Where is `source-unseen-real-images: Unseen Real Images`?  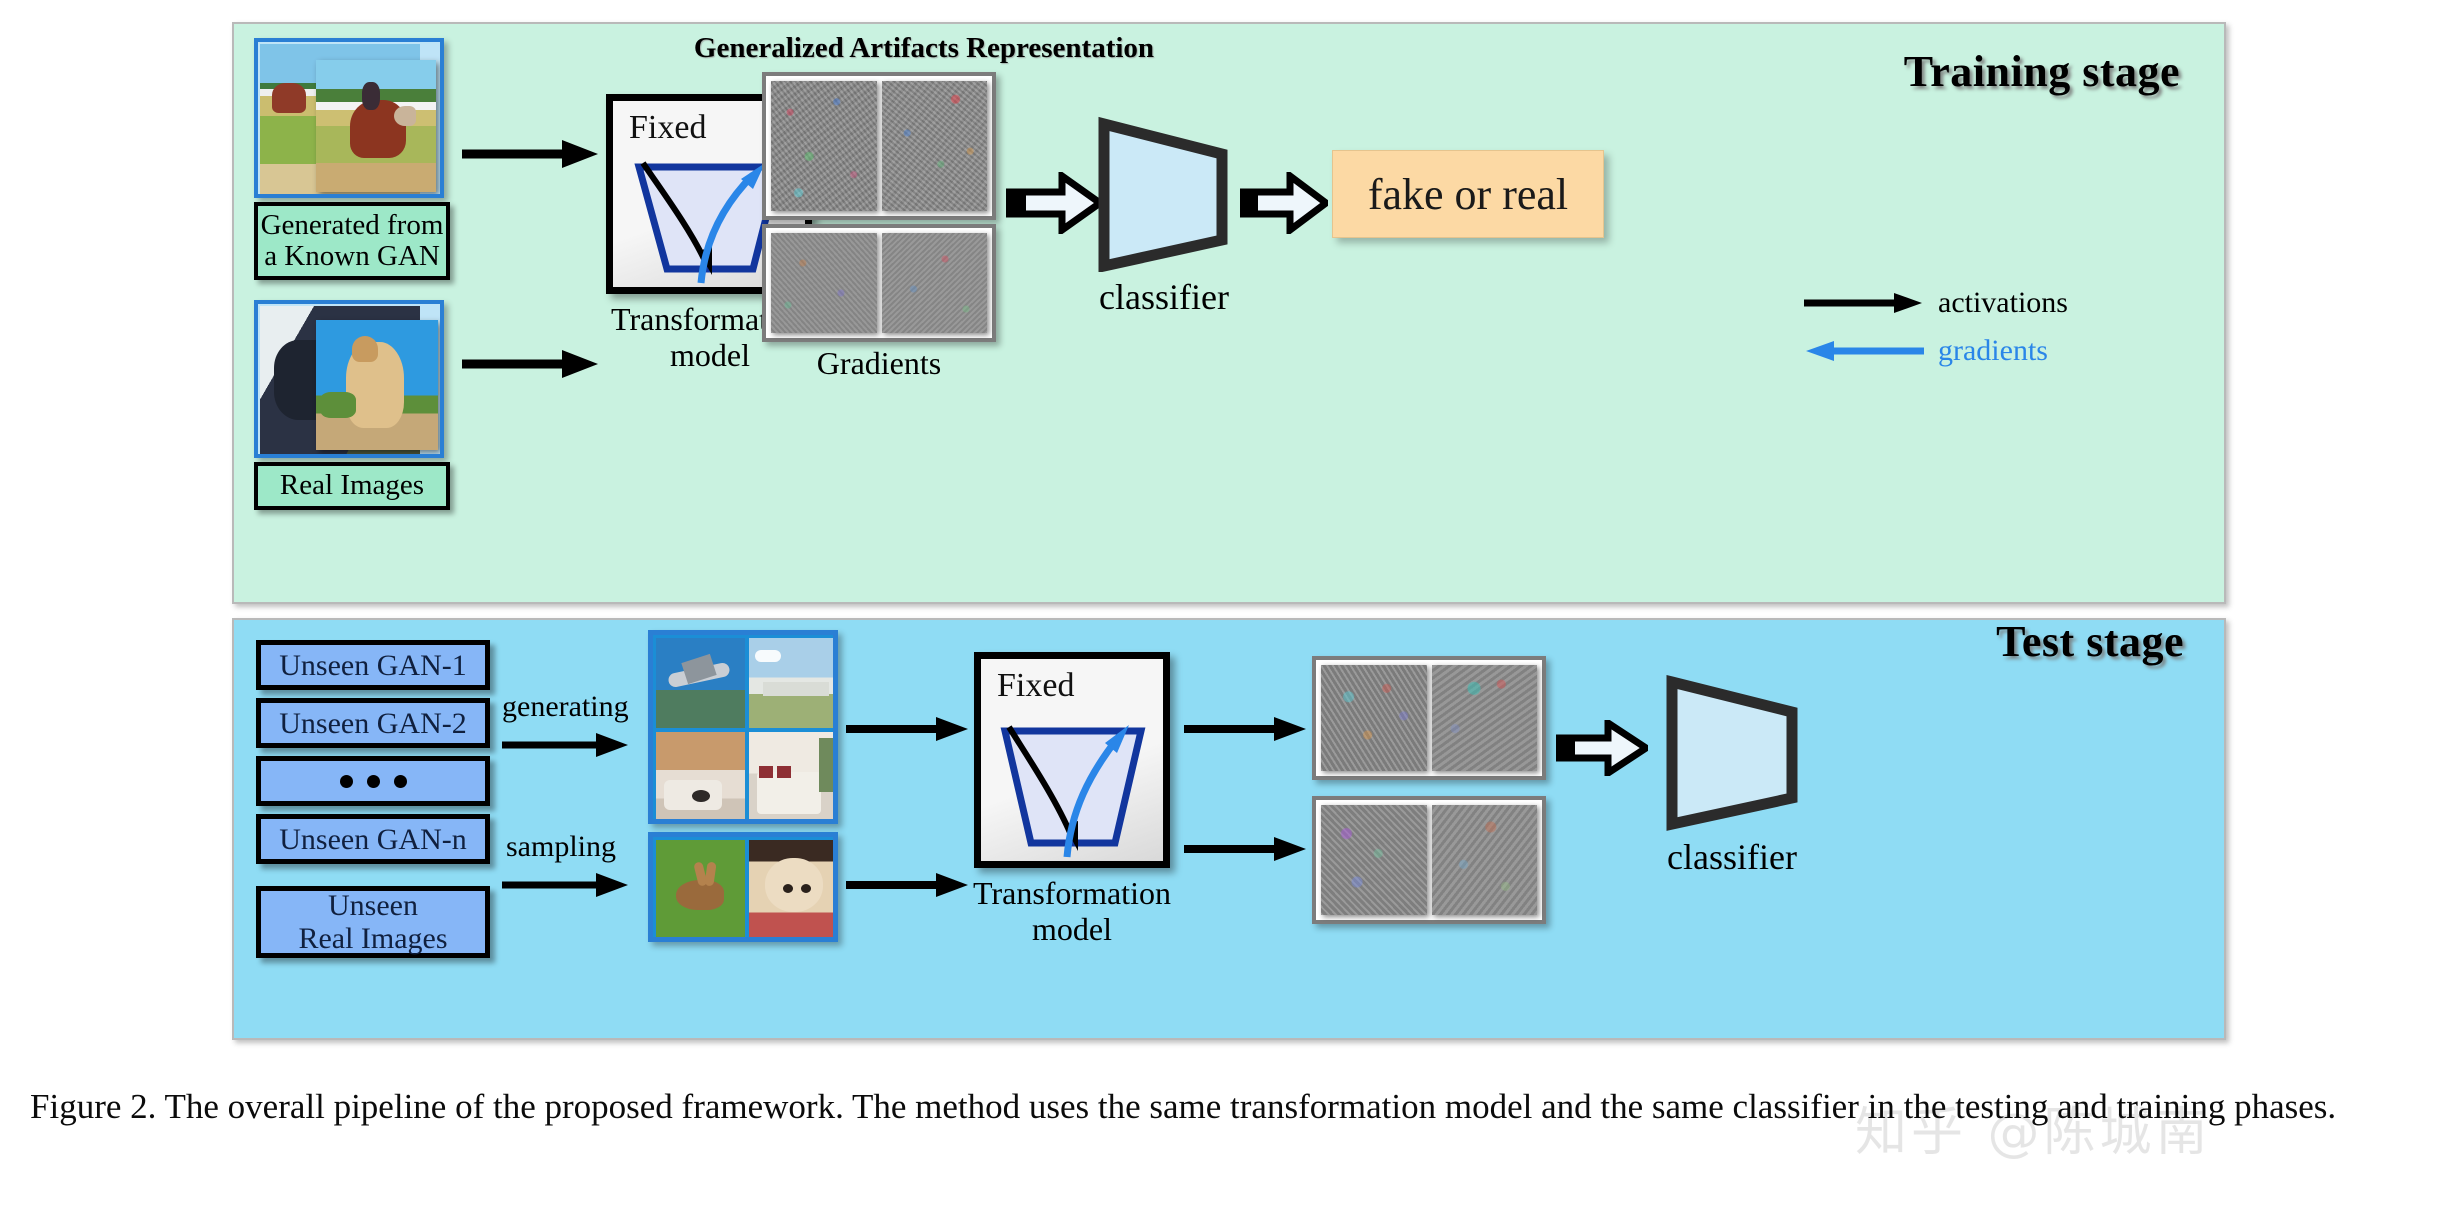
source-unseen-real-images: Unseen Real Images is located at coordinates (373, 922).